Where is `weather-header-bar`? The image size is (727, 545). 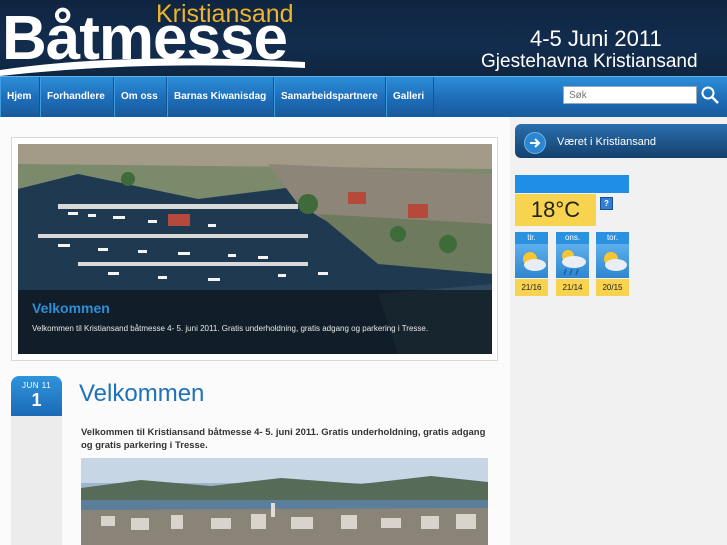
weather-header-bar is located at coordinates (572, 184).